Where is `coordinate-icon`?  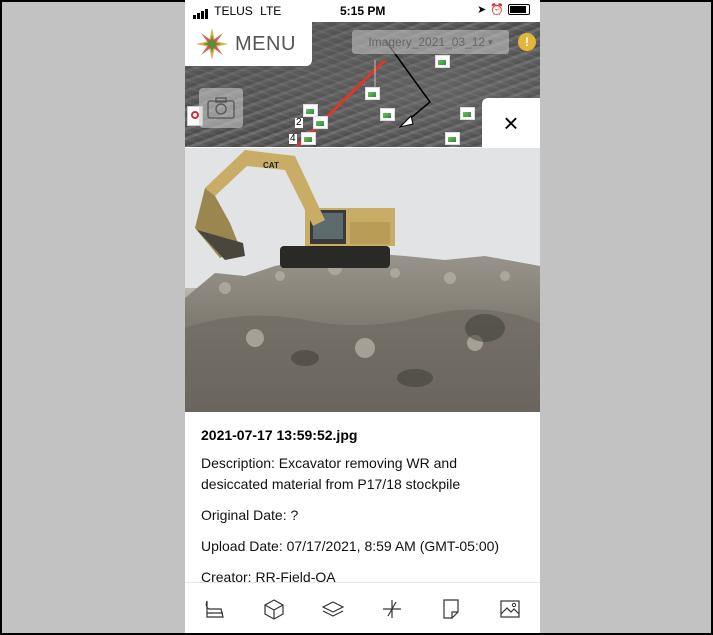 coordinate-icon is located at coordinates (392, 608).